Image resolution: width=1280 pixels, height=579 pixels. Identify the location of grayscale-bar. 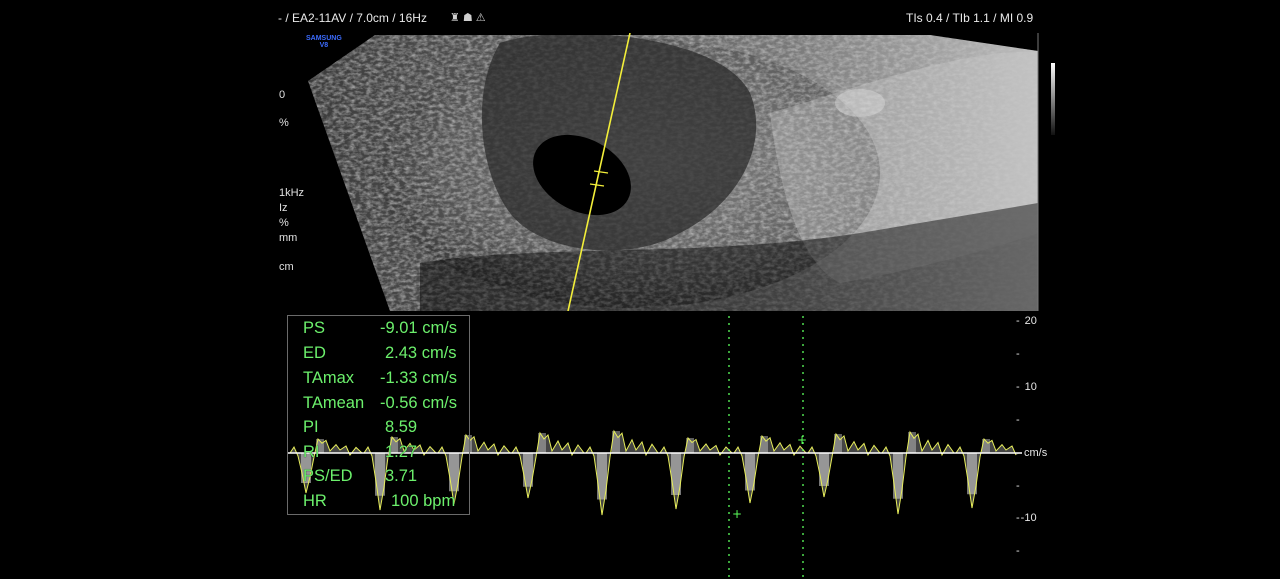
(1053, 99).